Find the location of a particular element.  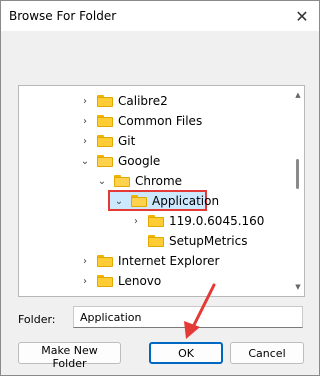

tree-item-google: ⌄ Google is located at coordinates (120, 161).